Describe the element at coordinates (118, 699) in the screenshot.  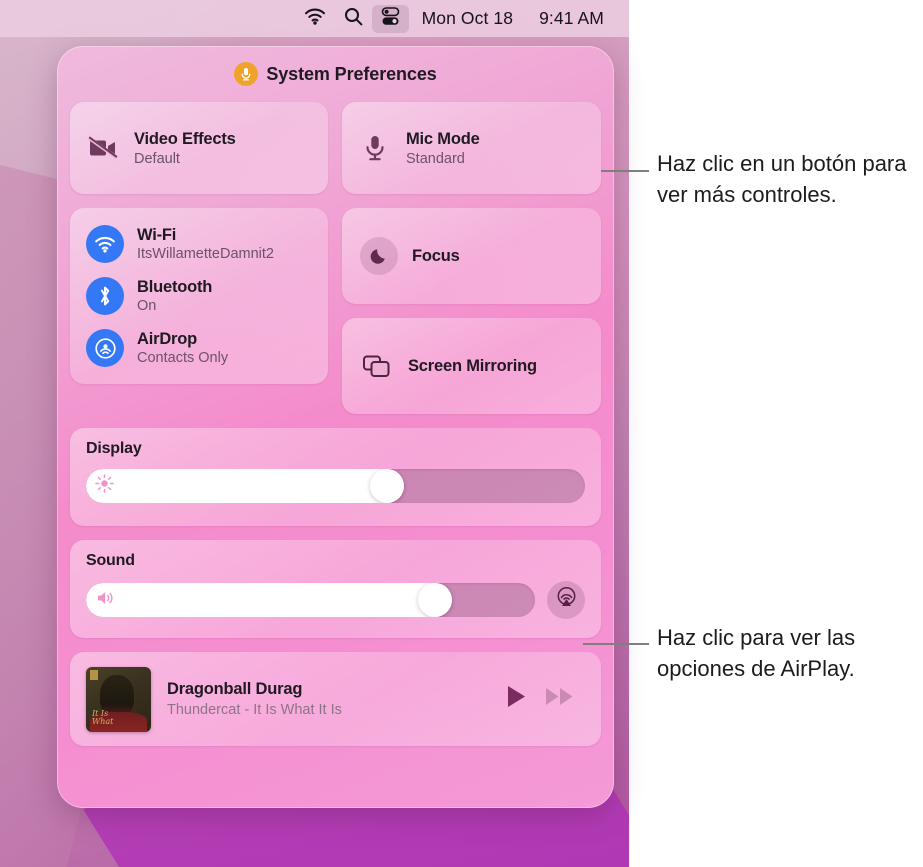
I see `album-artwork: It Is What` at that location.